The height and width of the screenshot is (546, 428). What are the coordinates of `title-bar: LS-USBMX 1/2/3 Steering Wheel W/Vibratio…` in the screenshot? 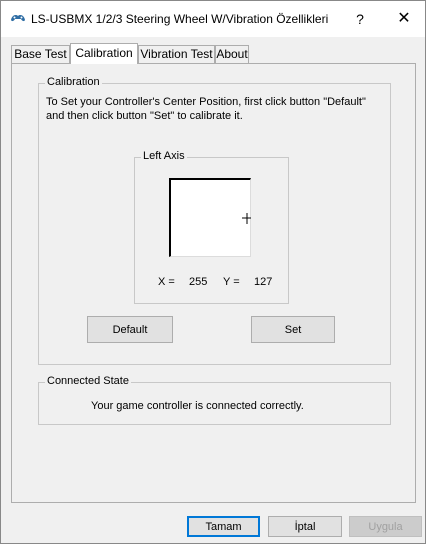 It's located at (213, 19).